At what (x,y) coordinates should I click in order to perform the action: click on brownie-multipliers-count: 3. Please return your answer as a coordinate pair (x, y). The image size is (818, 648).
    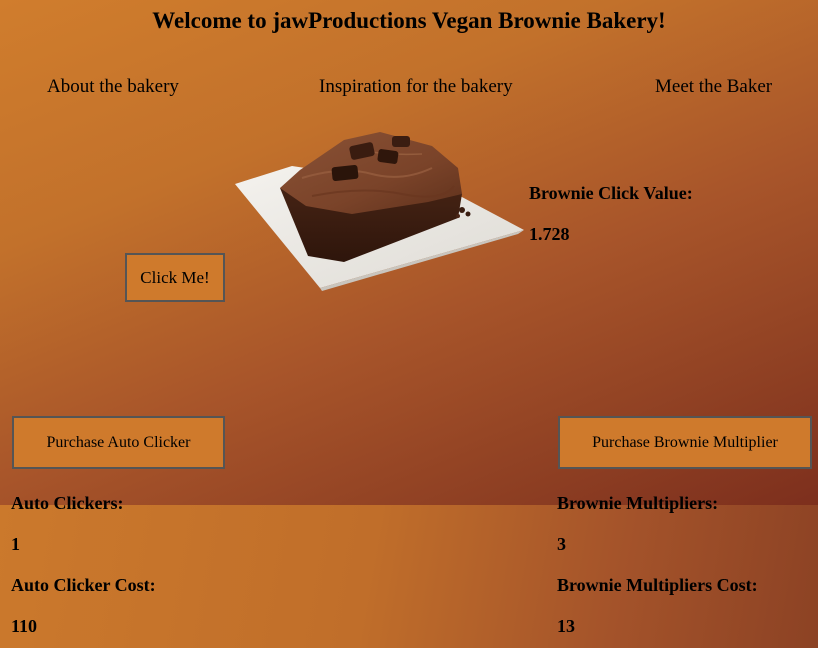
    Looking at the image, I should click on (561, 544).